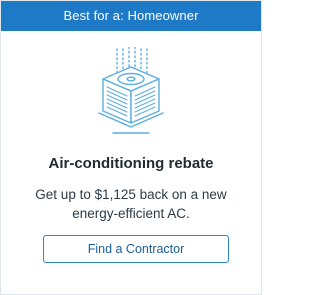 The height and width of the screenshot is (295, 320). What do you see at coordinates (131, 163) in the screenshot?
I see `card-title: Air-conditioning rebate` at bounding box center [131, 163].